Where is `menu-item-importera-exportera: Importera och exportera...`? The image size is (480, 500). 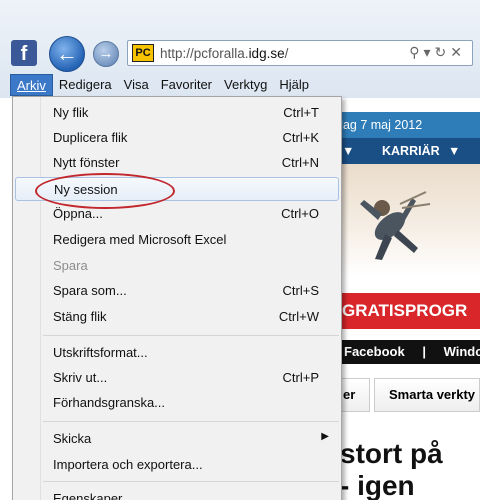 menu-item-importera-exportera: Importera och exportera... is located at coordinates (177, 465).